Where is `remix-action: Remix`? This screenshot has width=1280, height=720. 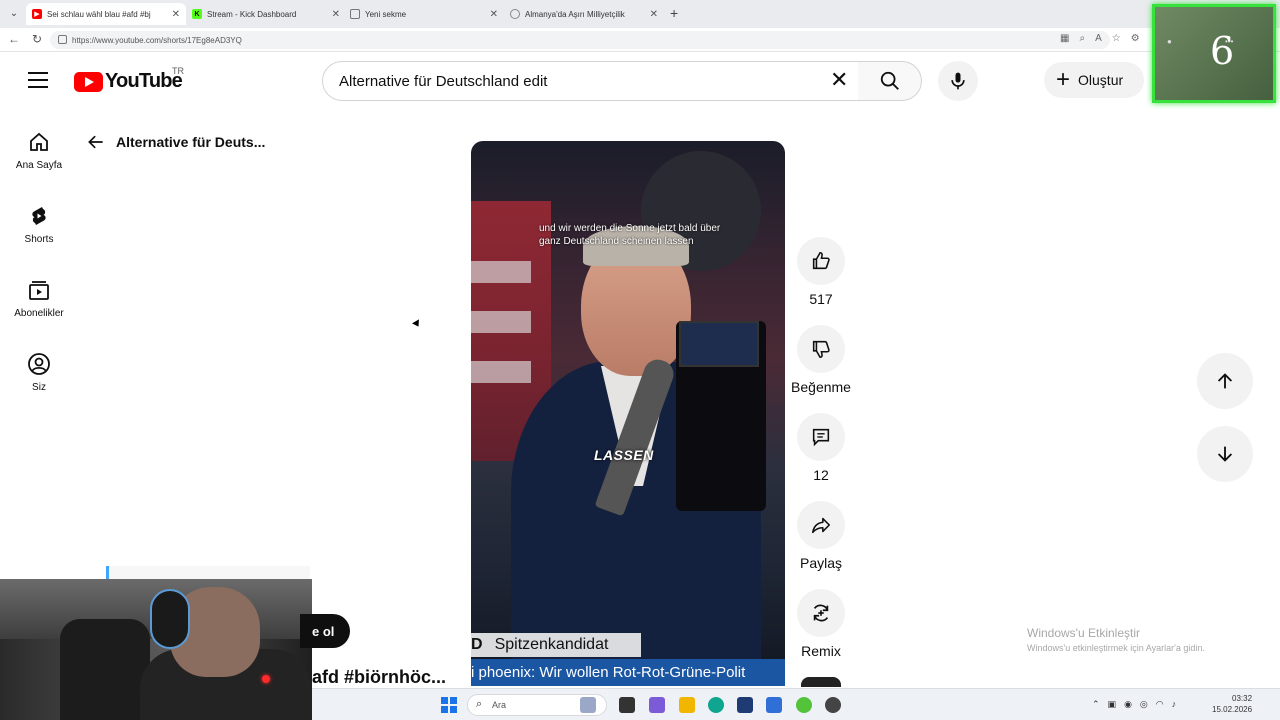
remix-action: Remix is located at coordinates (821, 624).